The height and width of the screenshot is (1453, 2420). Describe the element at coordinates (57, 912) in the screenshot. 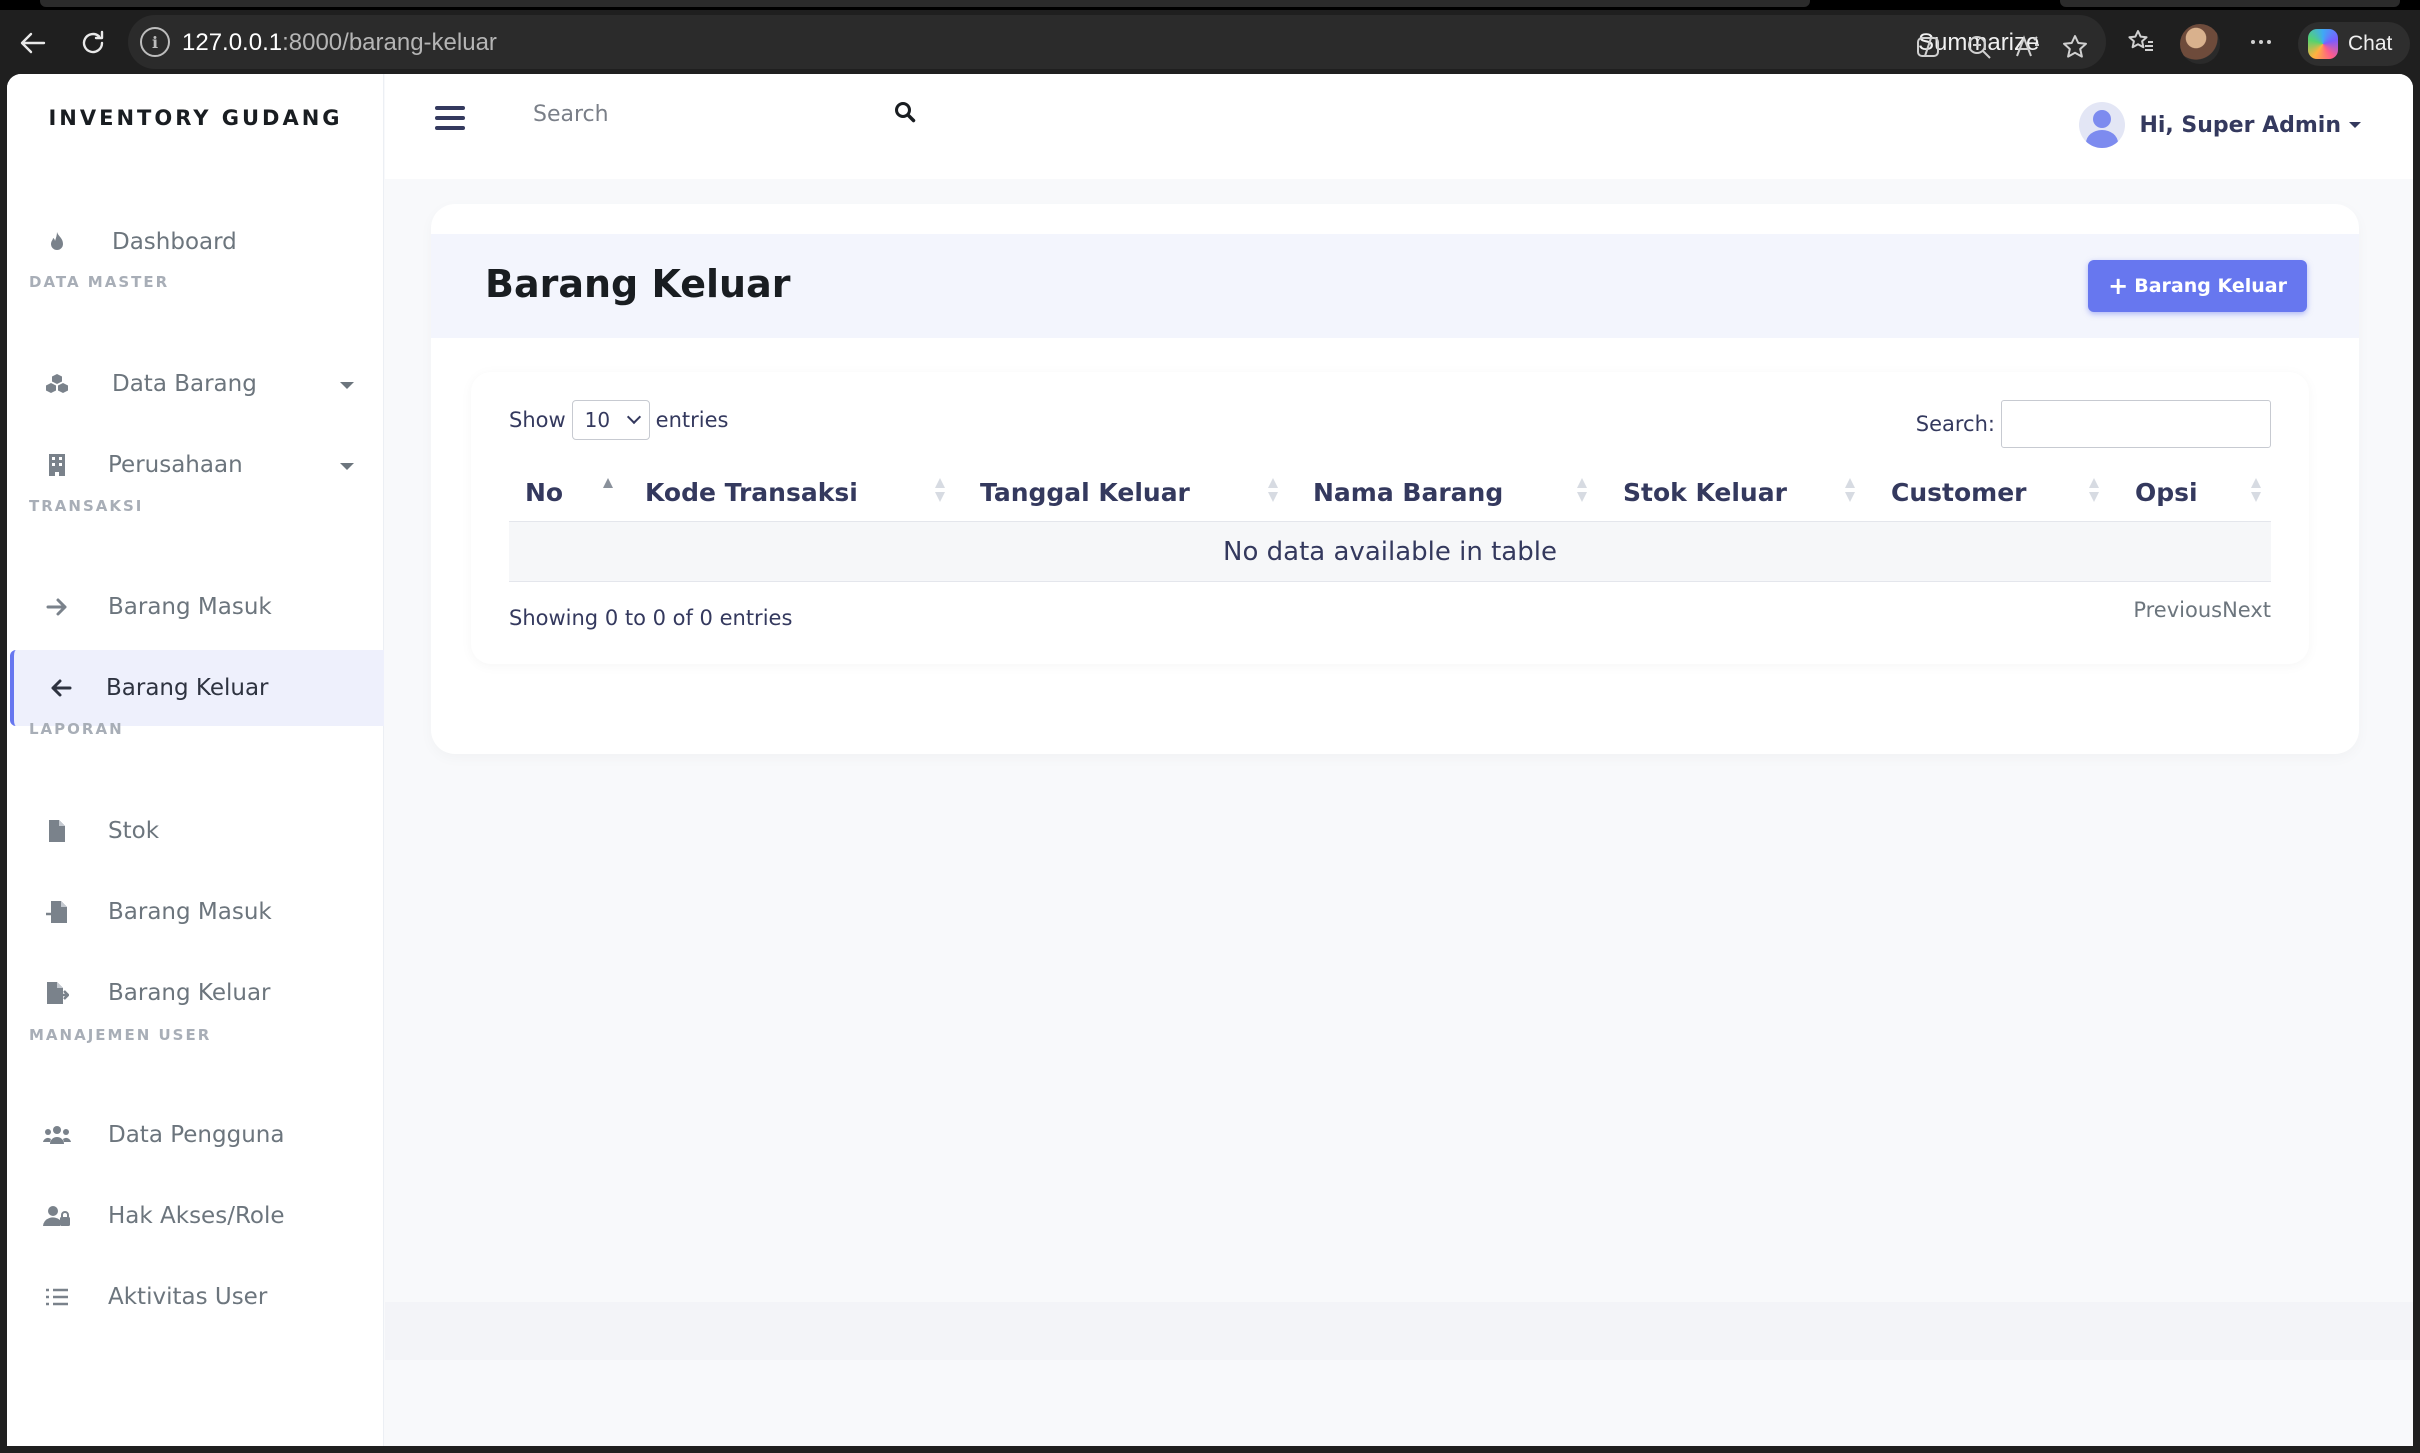

I see `file-import-icon` at that location.